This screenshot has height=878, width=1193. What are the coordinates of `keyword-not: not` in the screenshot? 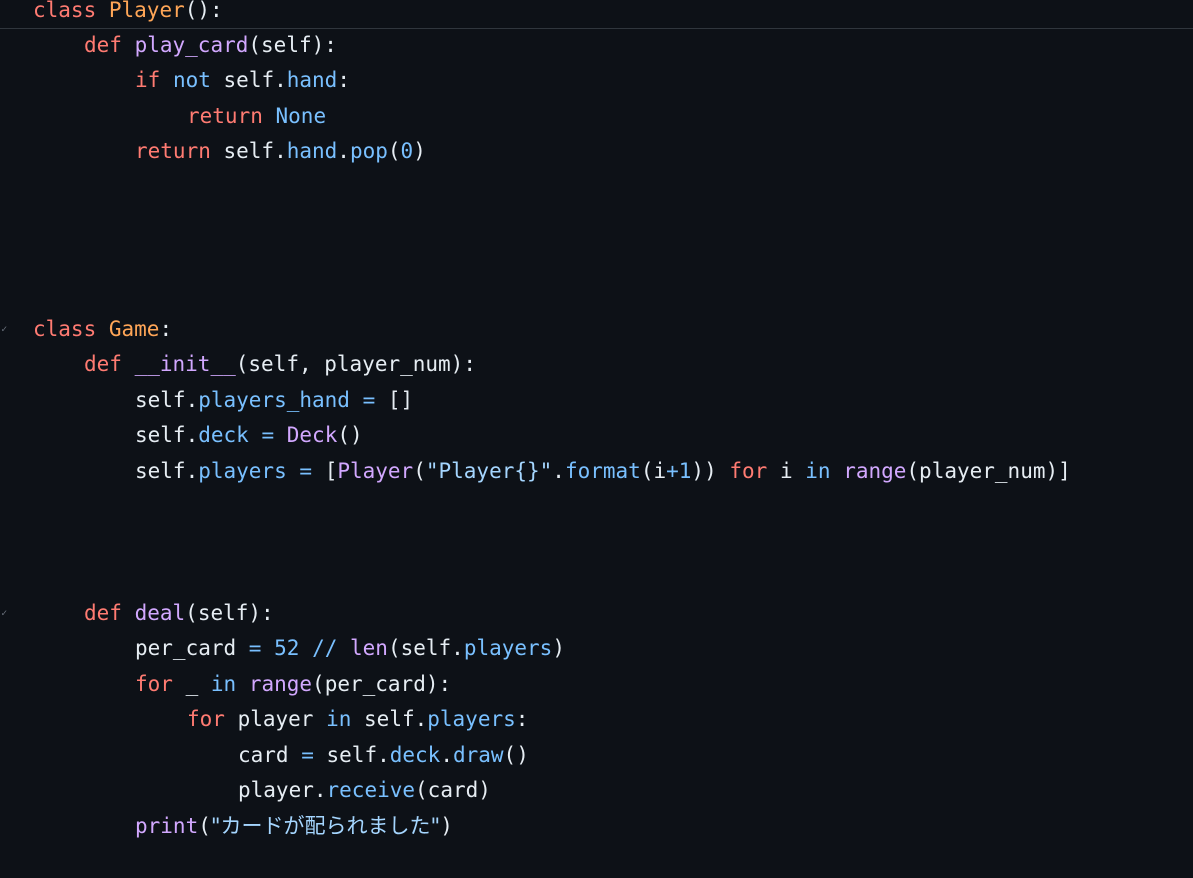 It's located at (191, 80).